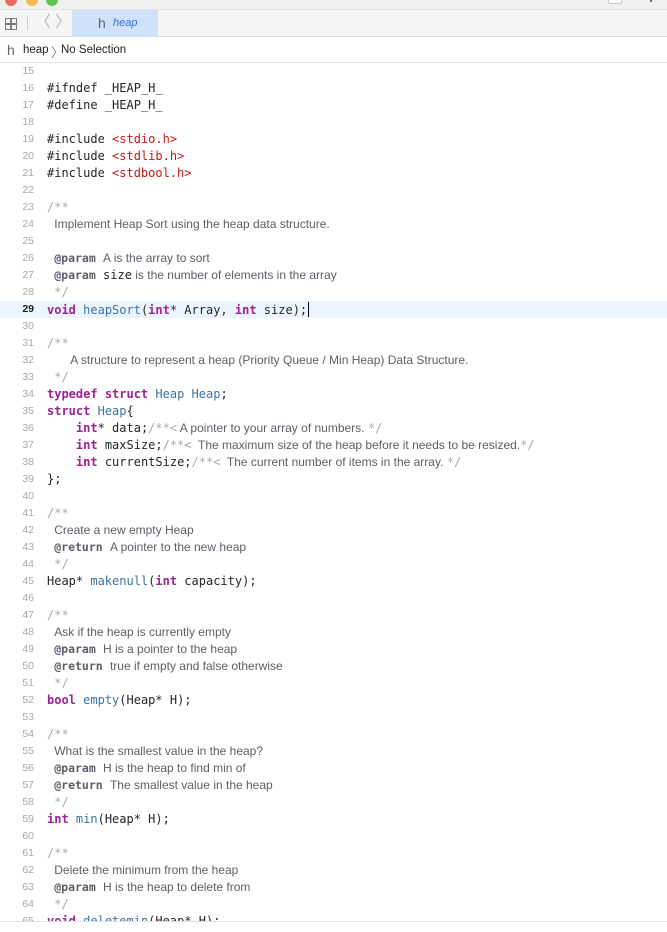 The height and width of the screenshot is (932, 667). What do you see at coordinates (333, 581) in the screenshot?
I see `code-line: 45 Heap* makenull(int capacity);` at bounding box center [333, 581].